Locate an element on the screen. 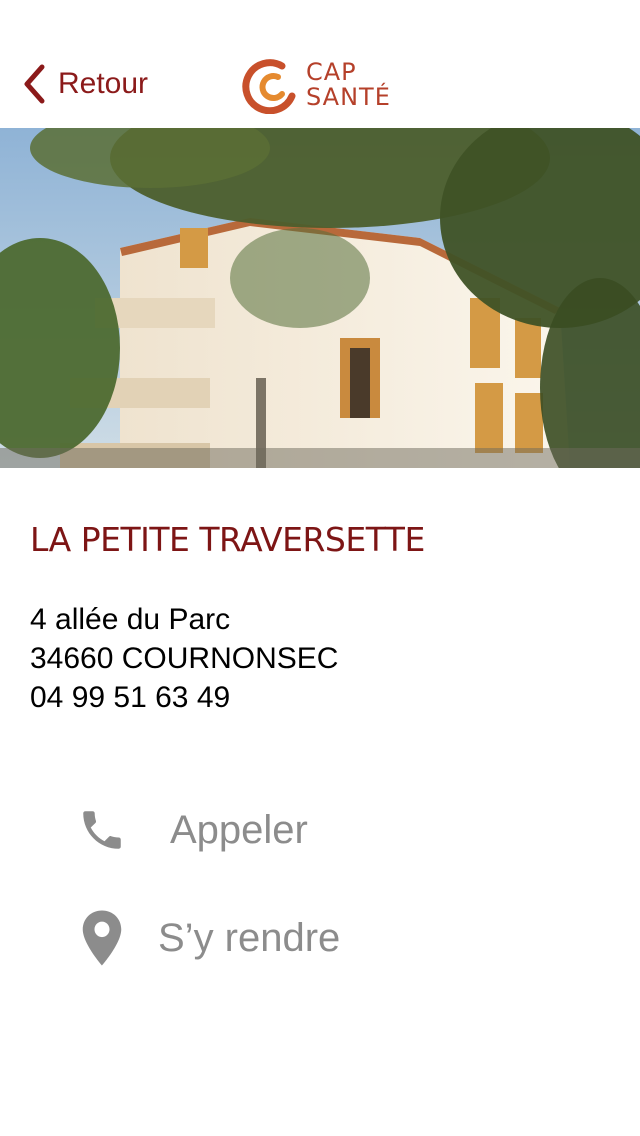 The height and width of the screenshot is (1136, 640). back-button: Retour is located at coordinates (85, 84).